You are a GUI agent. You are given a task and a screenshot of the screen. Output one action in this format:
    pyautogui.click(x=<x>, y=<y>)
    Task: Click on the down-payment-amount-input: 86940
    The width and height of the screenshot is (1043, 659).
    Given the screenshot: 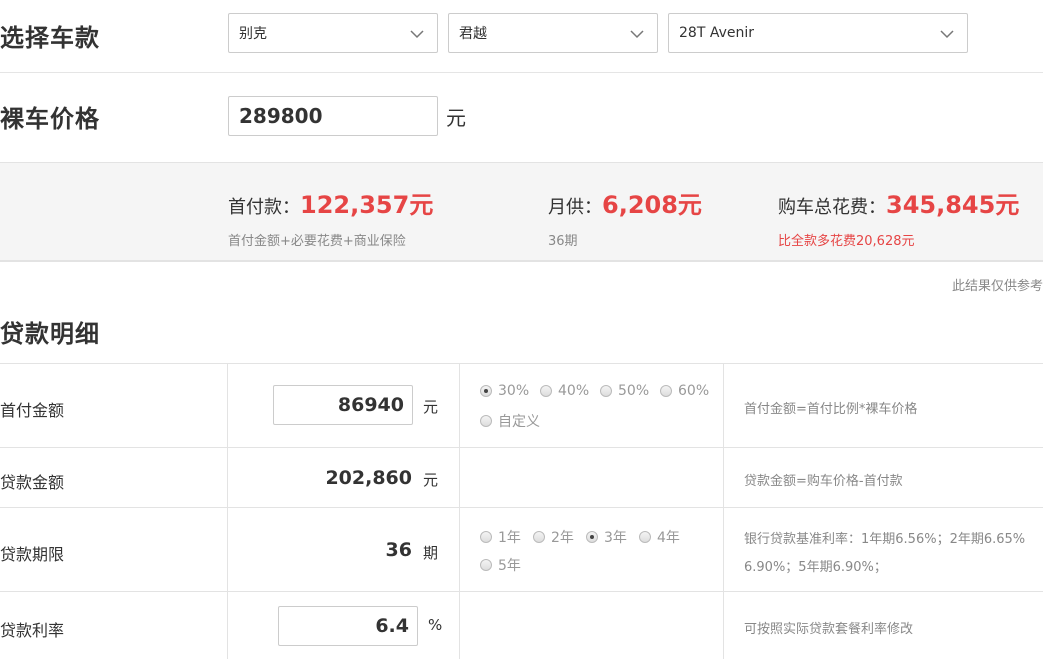 What is the action you would take?
    pyautogui.click(x=343, y=405)
    